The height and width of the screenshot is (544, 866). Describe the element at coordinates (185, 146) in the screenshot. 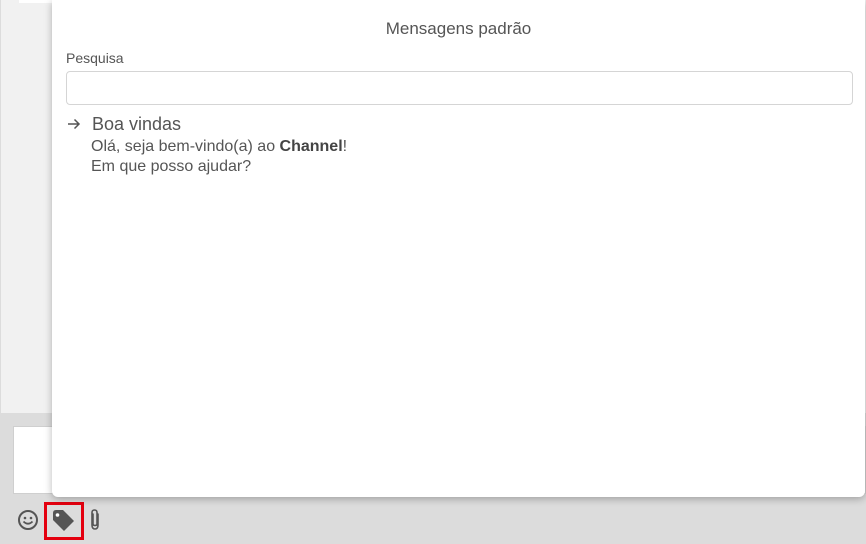

I see `message-line-1-prefix: Olá, seja bem-vindo(a) ao` at that location.